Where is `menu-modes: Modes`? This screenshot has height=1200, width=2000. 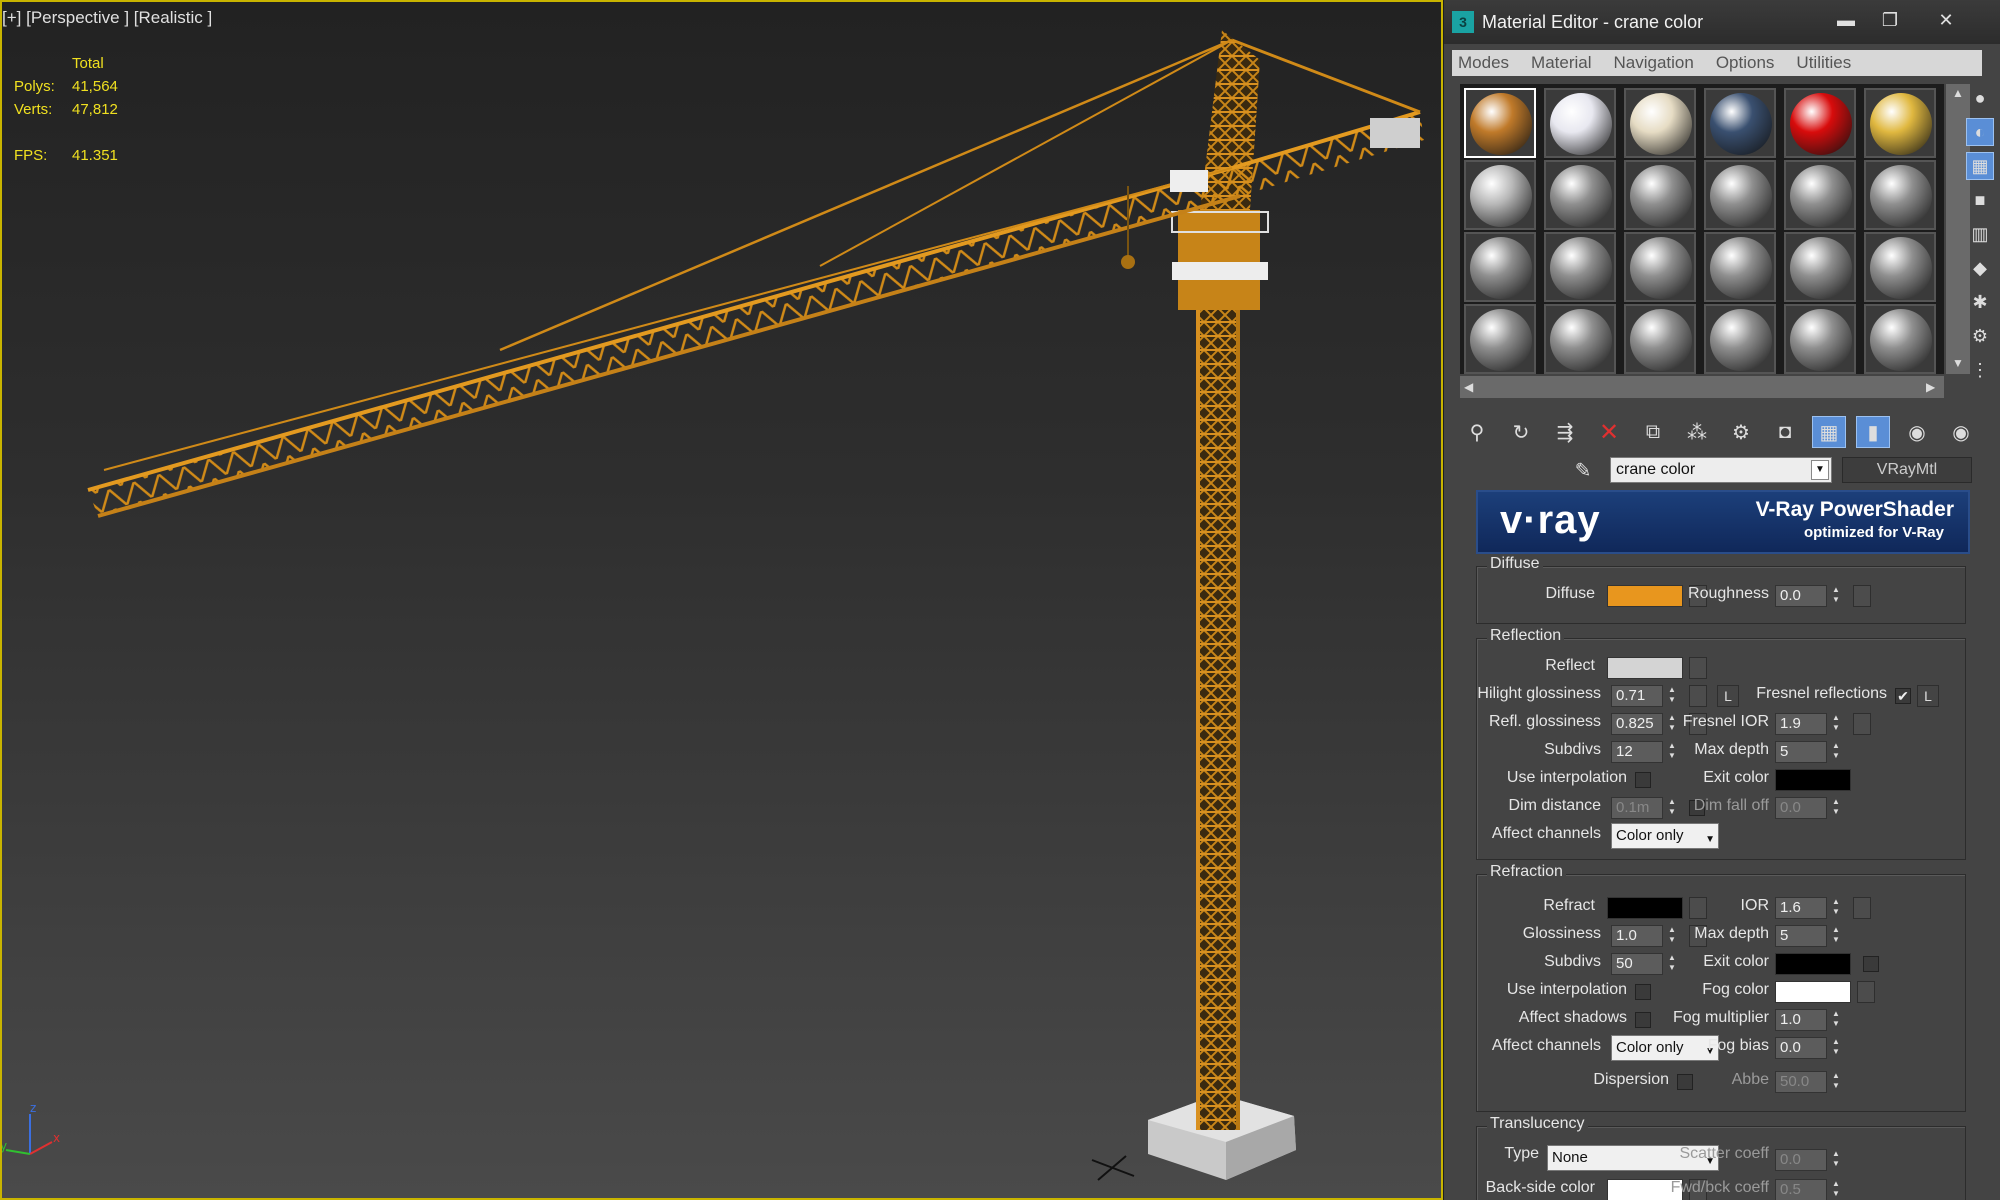
menu-modes: Modes is located at coordinates (1483, 63).